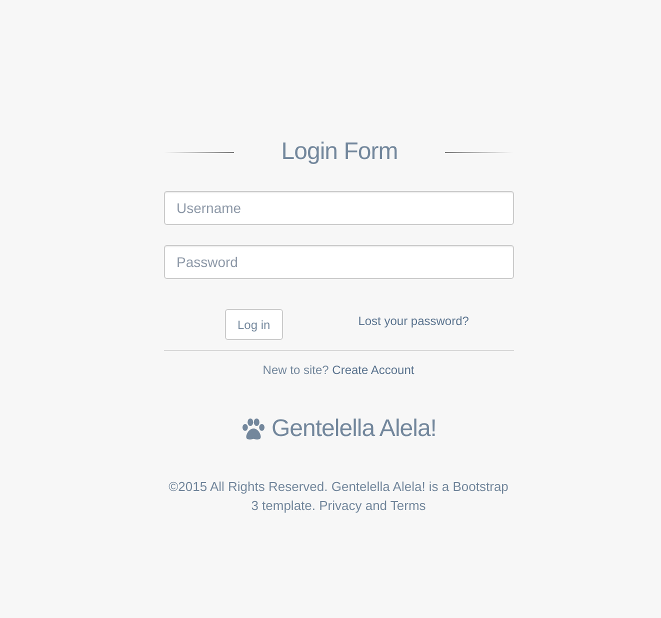  I want to click on login-button: Log in, so click(254, 324).